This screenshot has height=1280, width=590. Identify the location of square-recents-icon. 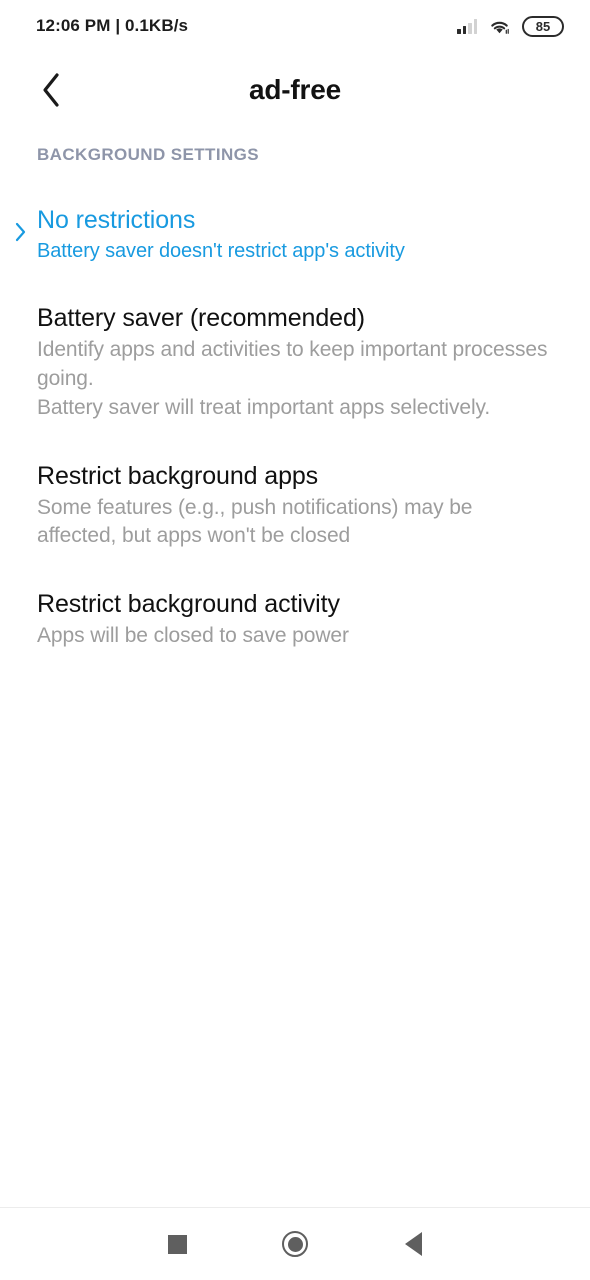
(177, 1244).